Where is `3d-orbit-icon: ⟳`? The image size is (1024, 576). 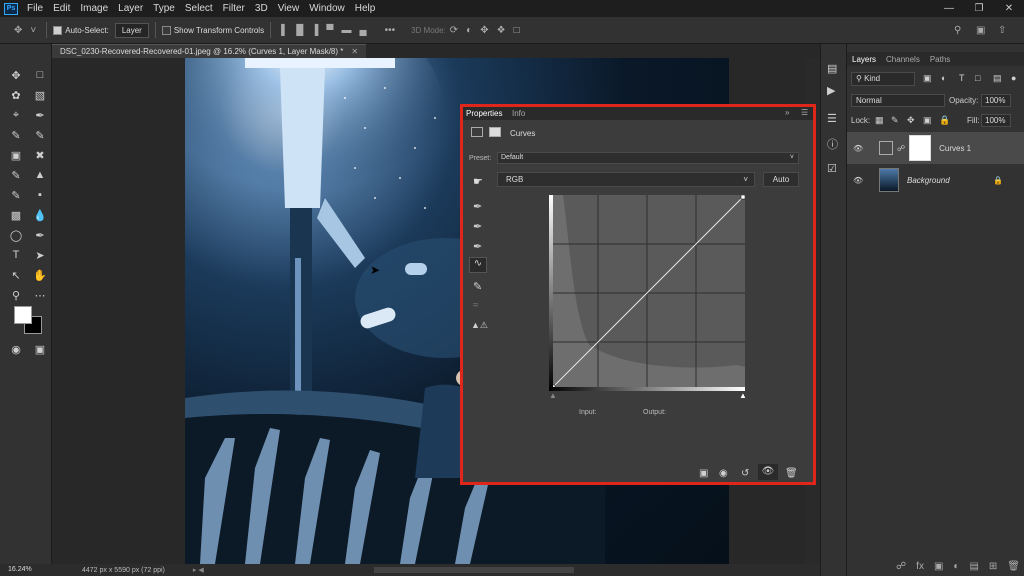
3d-orbit-icon: ⟳ is located at coordinates (454, 30).